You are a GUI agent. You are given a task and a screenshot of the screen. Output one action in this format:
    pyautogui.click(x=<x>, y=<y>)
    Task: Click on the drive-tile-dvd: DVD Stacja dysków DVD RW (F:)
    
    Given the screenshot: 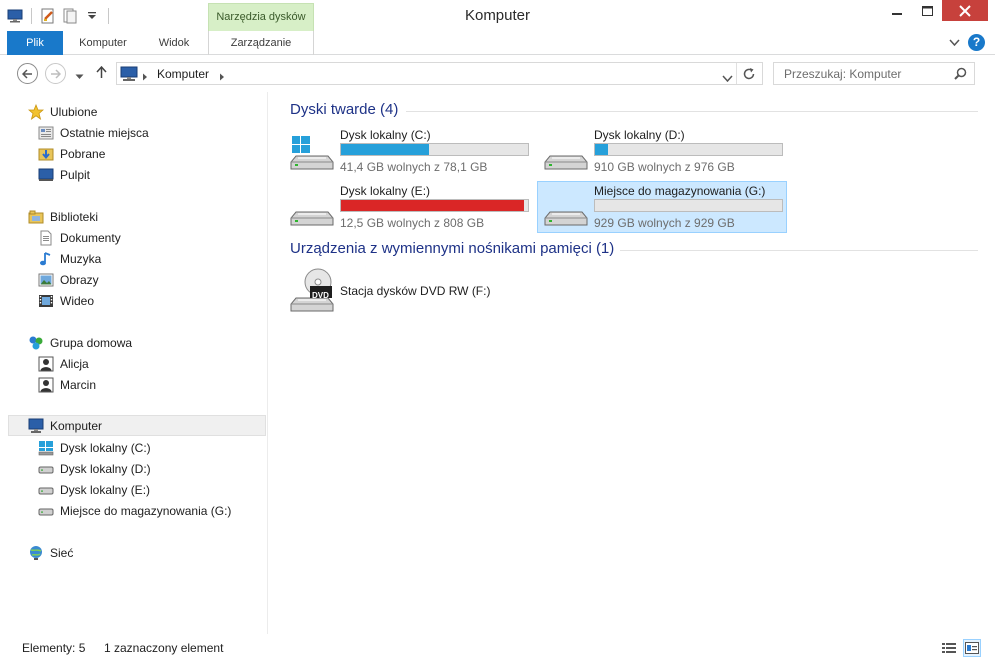 What is the action you would take?
    pyautogui.click(x=409, y=290)
    